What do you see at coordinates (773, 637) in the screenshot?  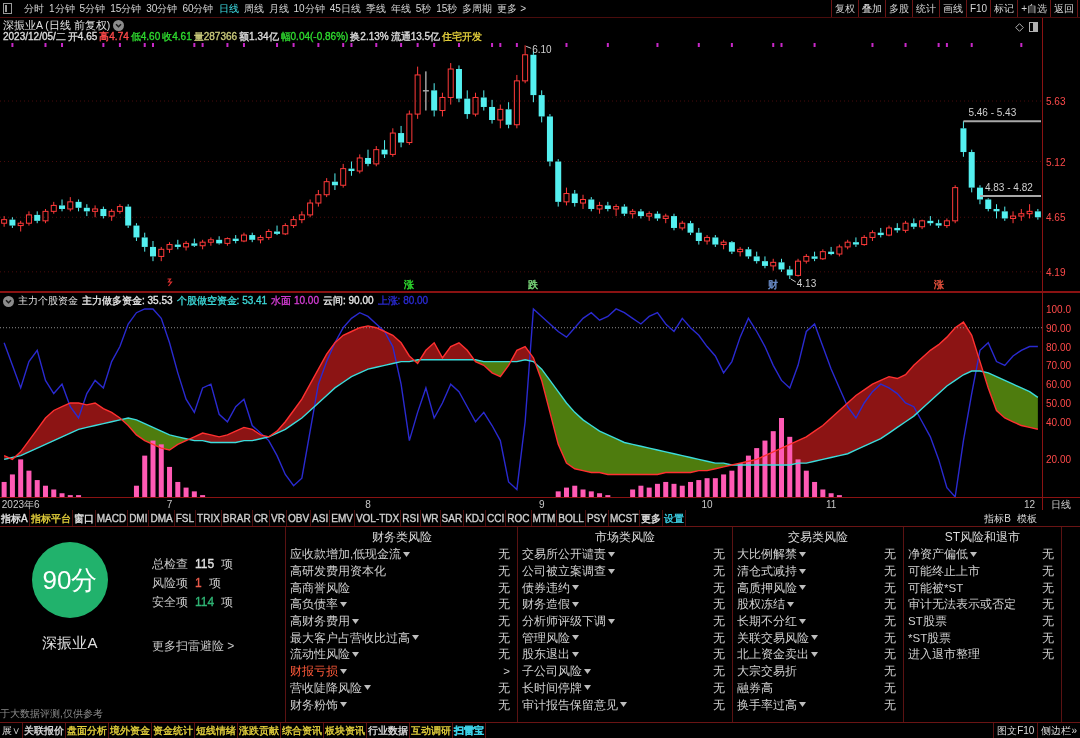 I see `risk-item: 关联交易风险` at bounding box center [773, 637].